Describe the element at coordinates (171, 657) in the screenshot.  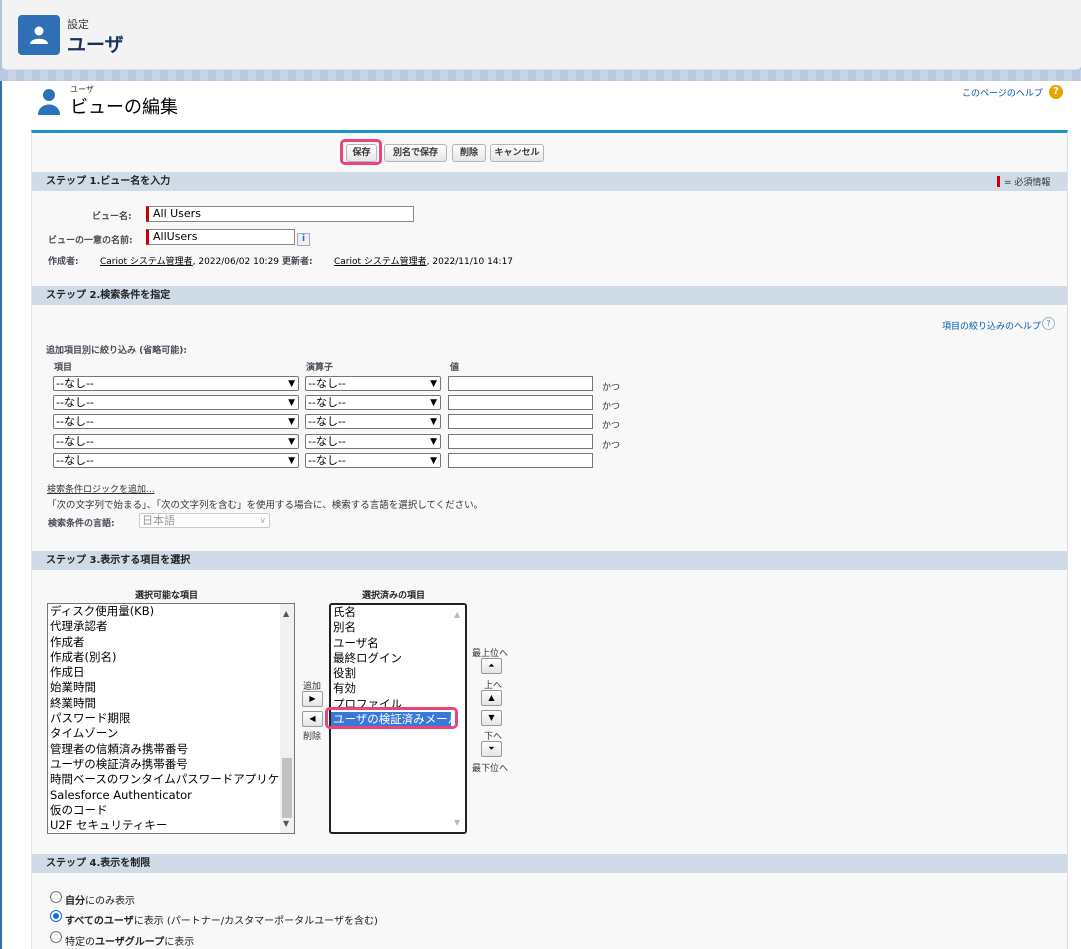
I see `list-item: 作成者(別名)` at that location.